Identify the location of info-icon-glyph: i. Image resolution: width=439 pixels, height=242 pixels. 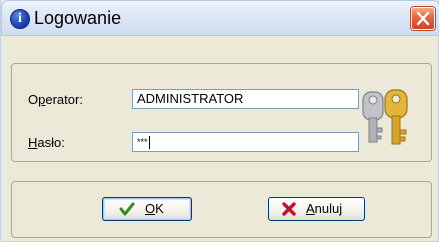
(20, 18).